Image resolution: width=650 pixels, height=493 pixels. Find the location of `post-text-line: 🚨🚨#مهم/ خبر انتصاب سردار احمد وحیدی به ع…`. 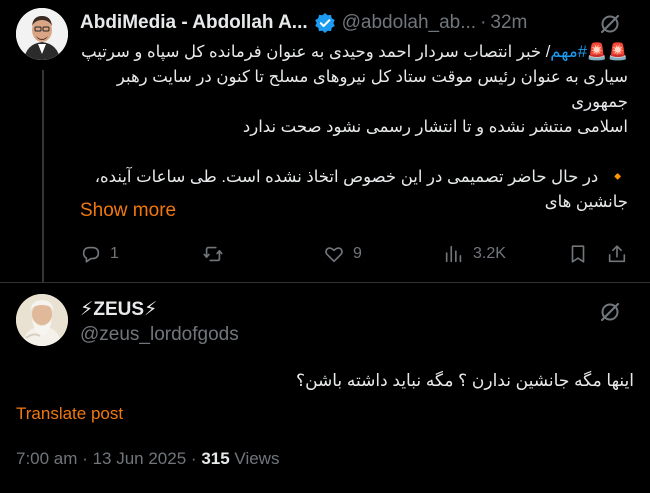

post-text-line: 🚨🚨#مهم/ خبر انتصاب سردار احمد وحیدی به ع… is located at coordinates (354, 52).